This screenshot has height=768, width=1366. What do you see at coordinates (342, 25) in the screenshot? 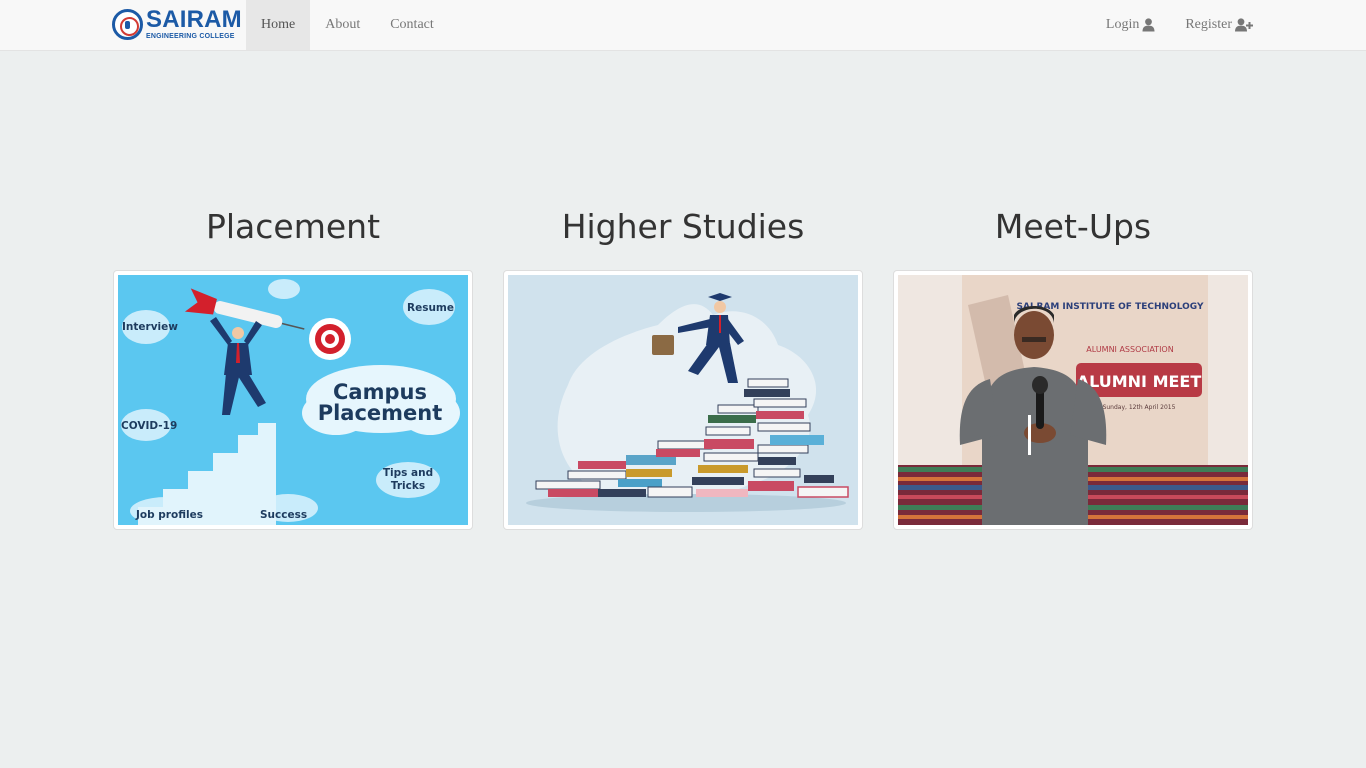
I see `nav-about: About` at bounding box center [342, 25].